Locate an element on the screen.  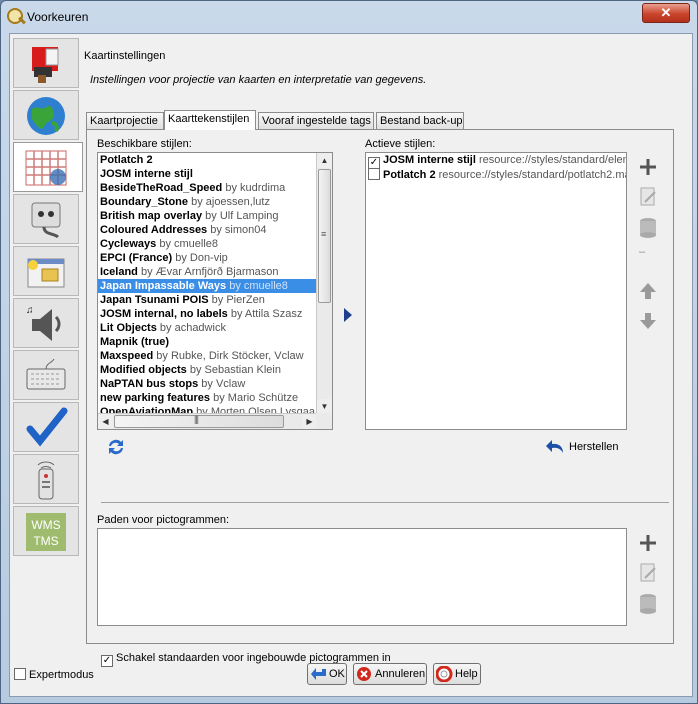
sidebar-item-imagery: WMS TMS is located at coordinates (46, 531).